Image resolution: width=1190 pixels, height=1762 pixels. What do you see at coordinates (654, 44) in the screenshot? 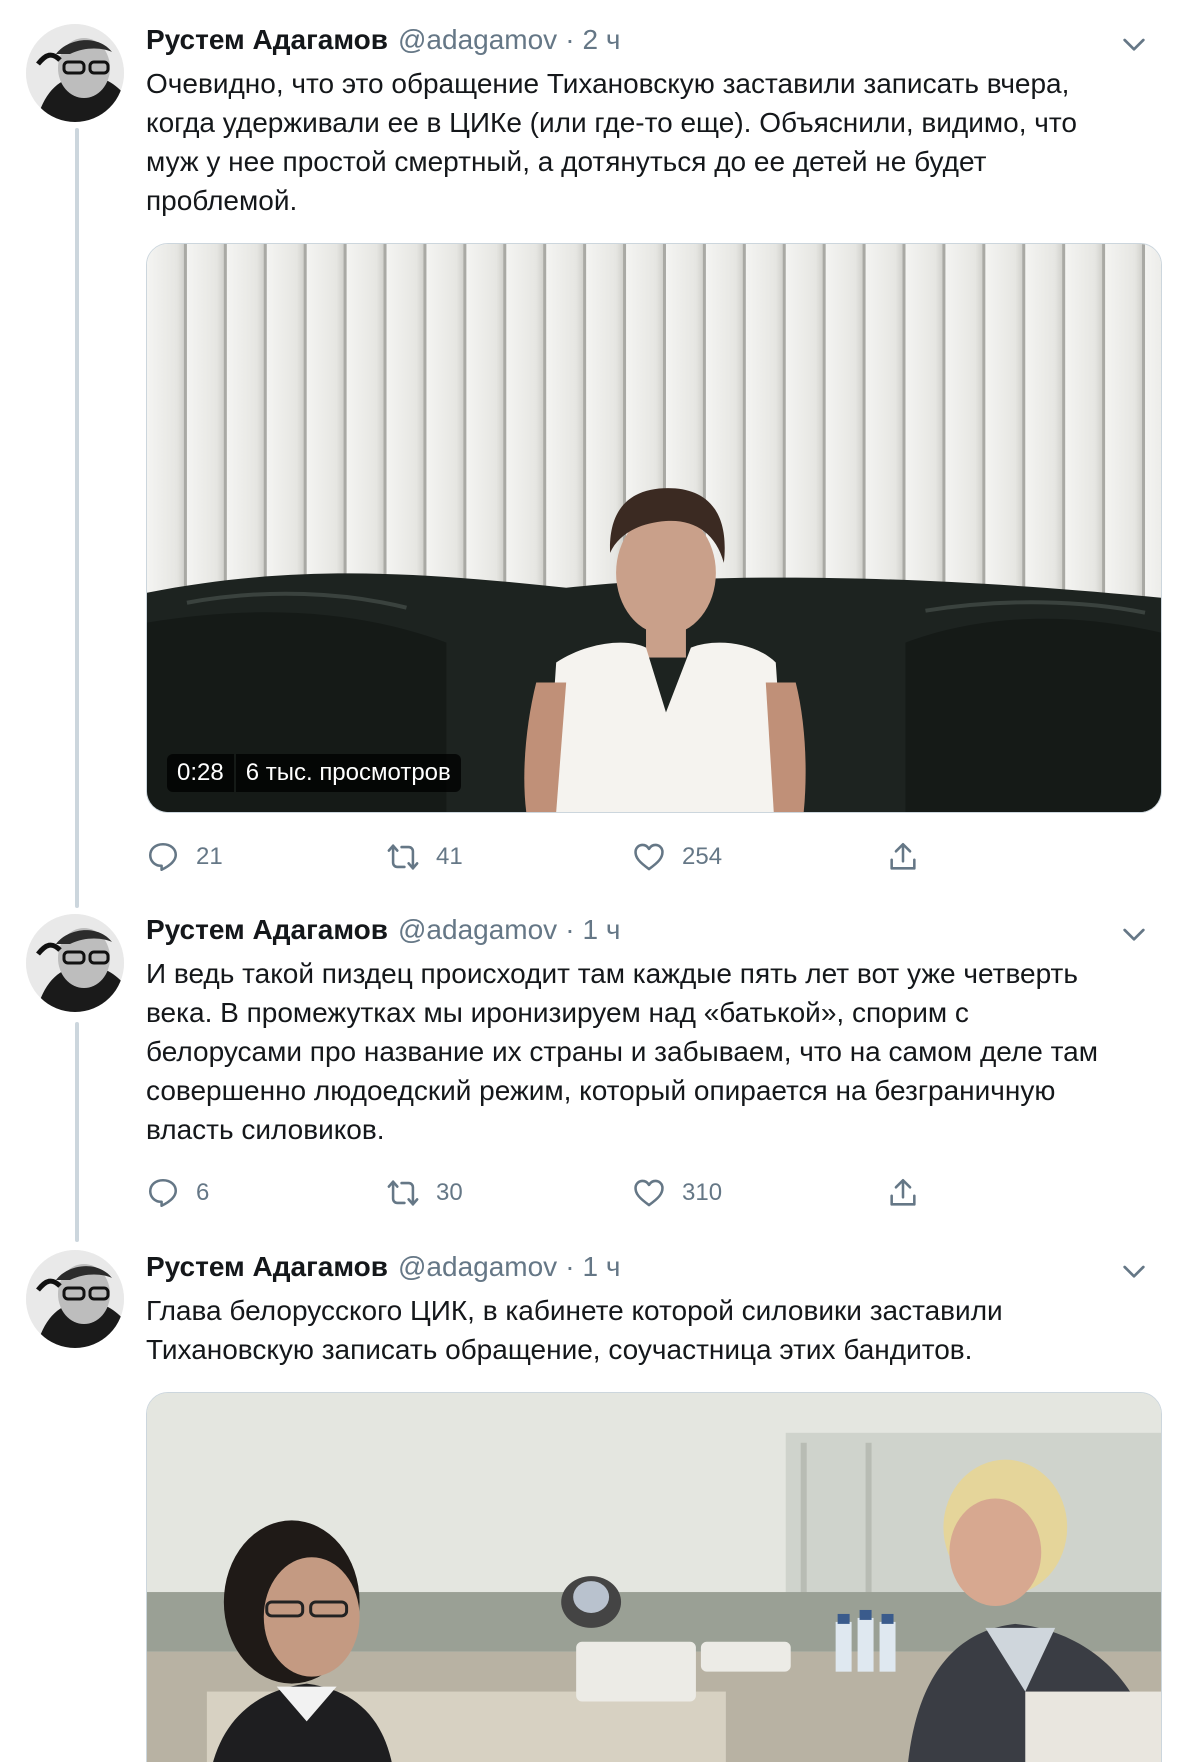
I see `tweet-header: Рустем Адагамов @adagamov · 2 ч` at bounding box center [654, 44].